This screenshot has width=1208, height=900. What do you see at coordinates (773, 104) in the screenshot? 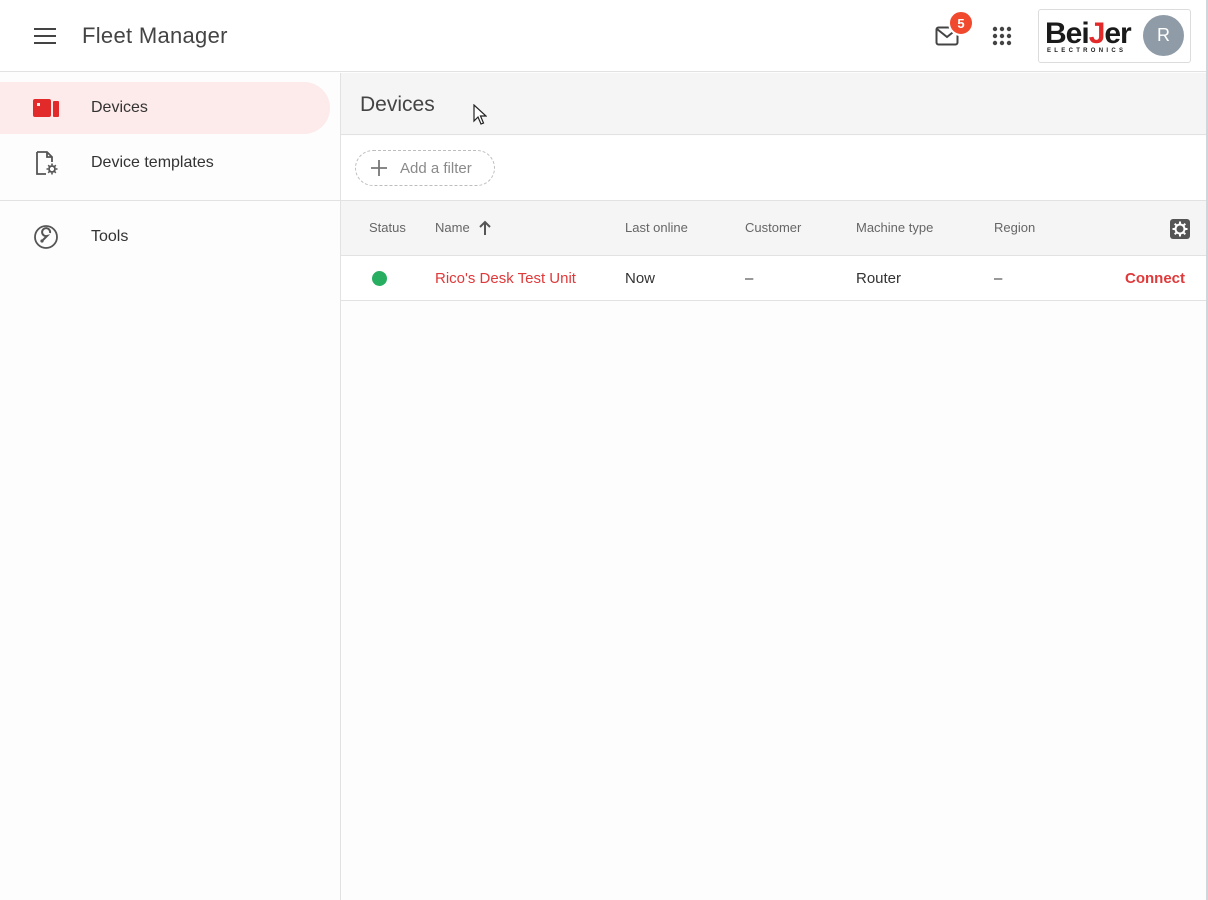
I see `page-header: Devices` at bounding box center [773, 104].